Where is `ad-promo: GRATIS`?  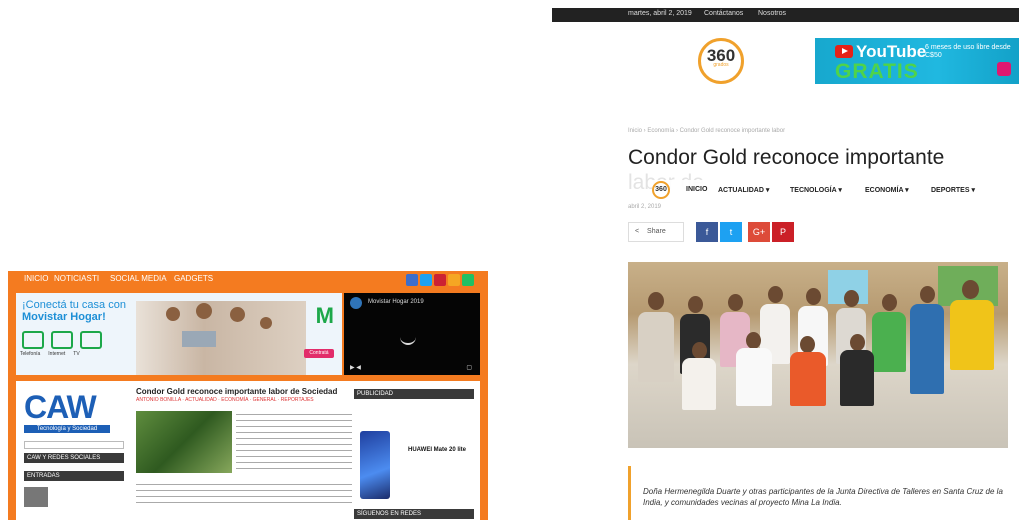 ad-promo: GRATIS is located at coordinates (877, 71).